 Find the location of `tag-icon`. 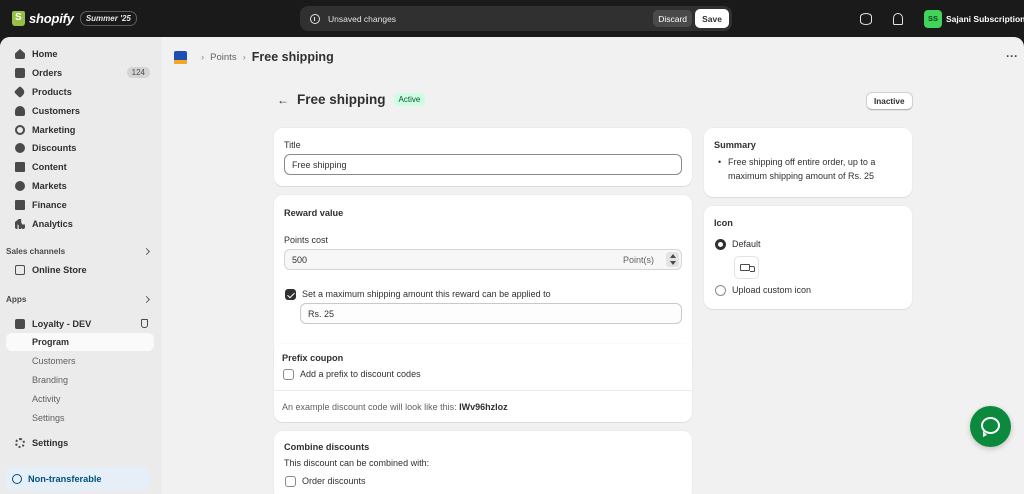

tag-icon is located at coordinates (20, 92).